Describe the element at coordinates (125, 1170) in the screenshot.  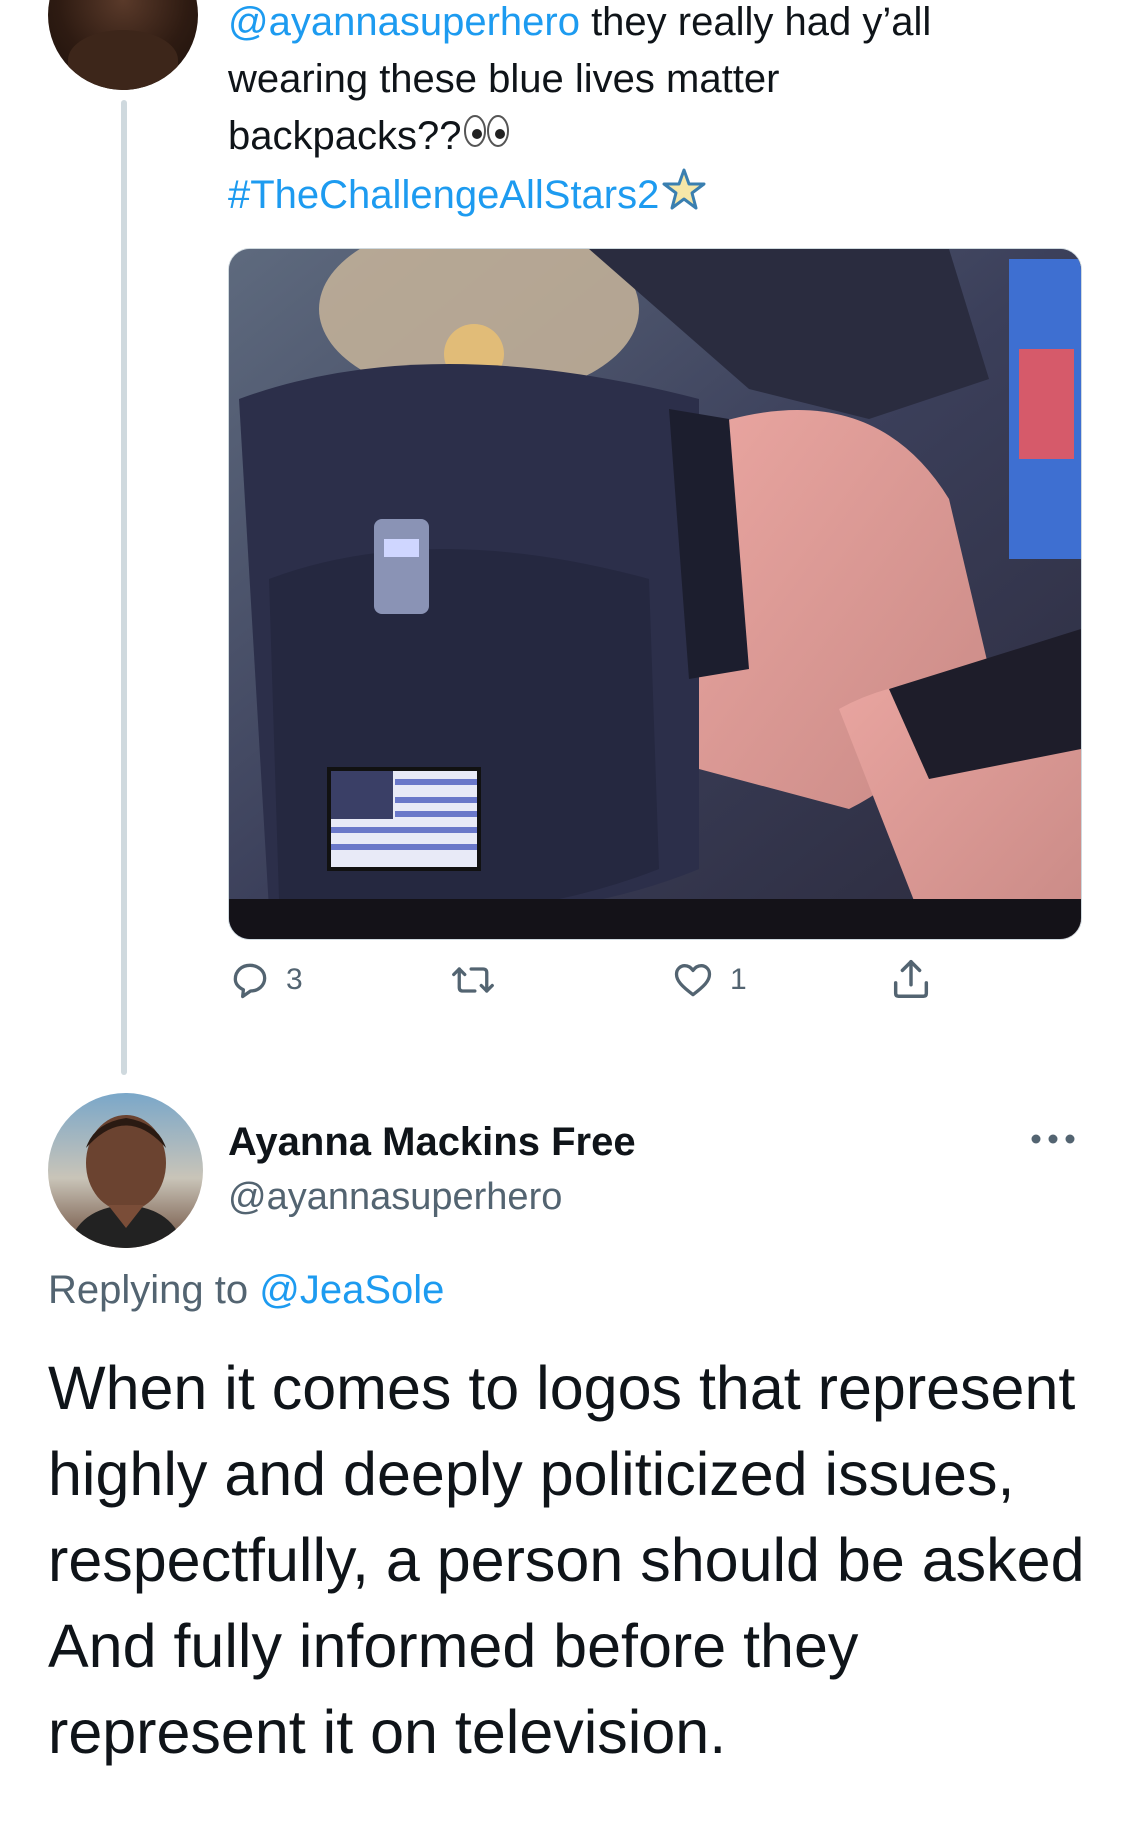
I see `reply-tweet-avatar` at that location.